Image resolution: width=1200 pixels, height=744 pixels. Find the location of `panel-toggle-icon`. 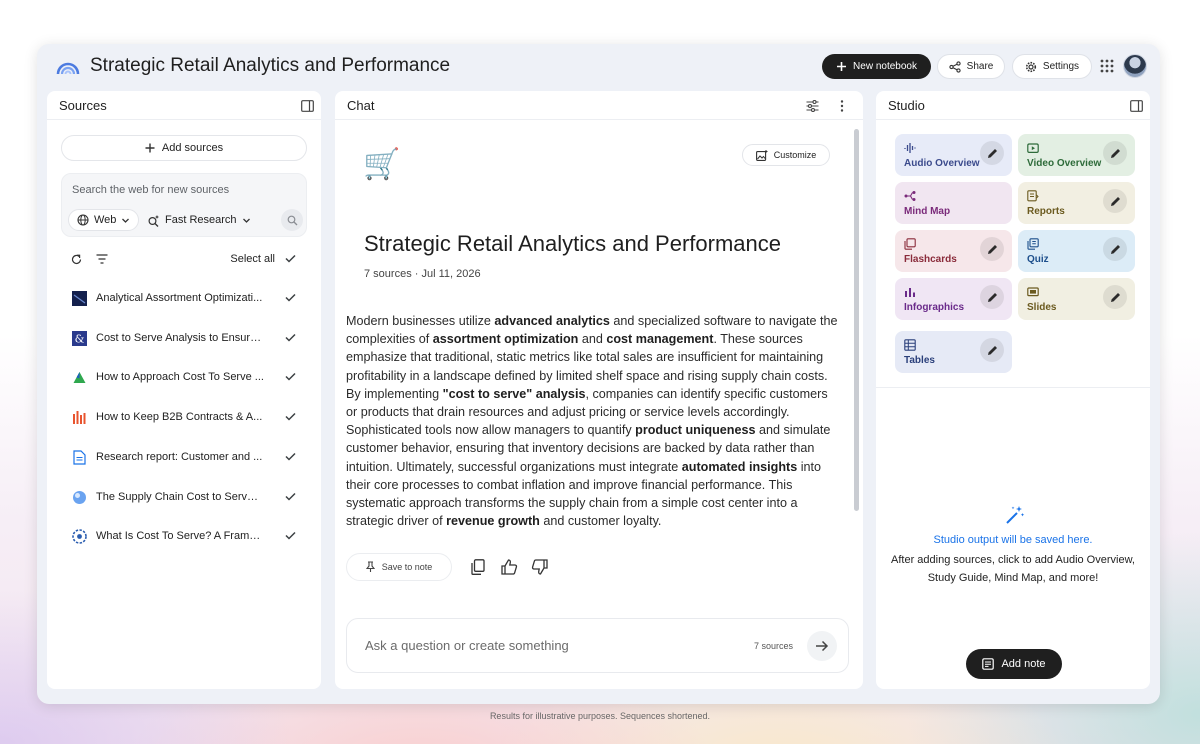

panel-toggle-icon is located at coordinates (1136, 106).